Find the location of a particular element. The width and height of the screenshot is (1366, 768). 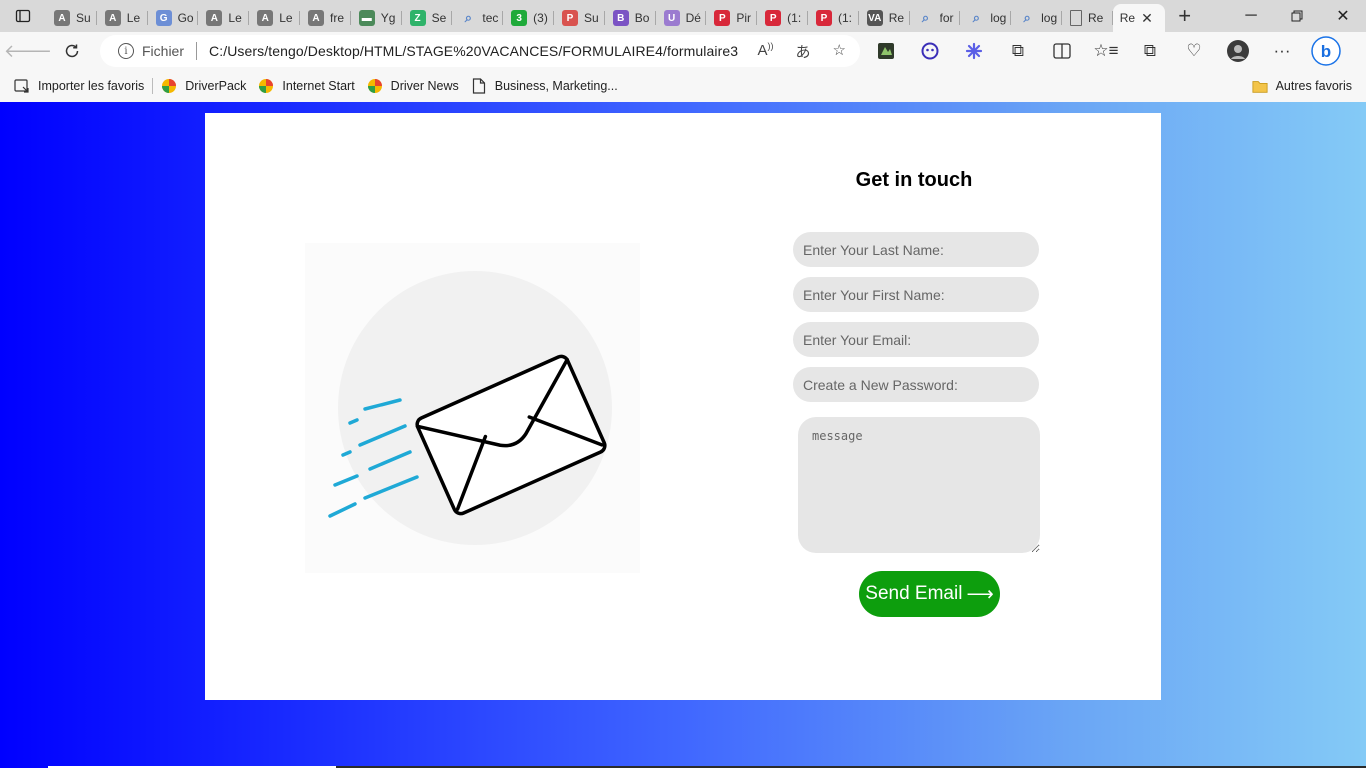

new-tab-button: + is located at coordinates (1185, 16).